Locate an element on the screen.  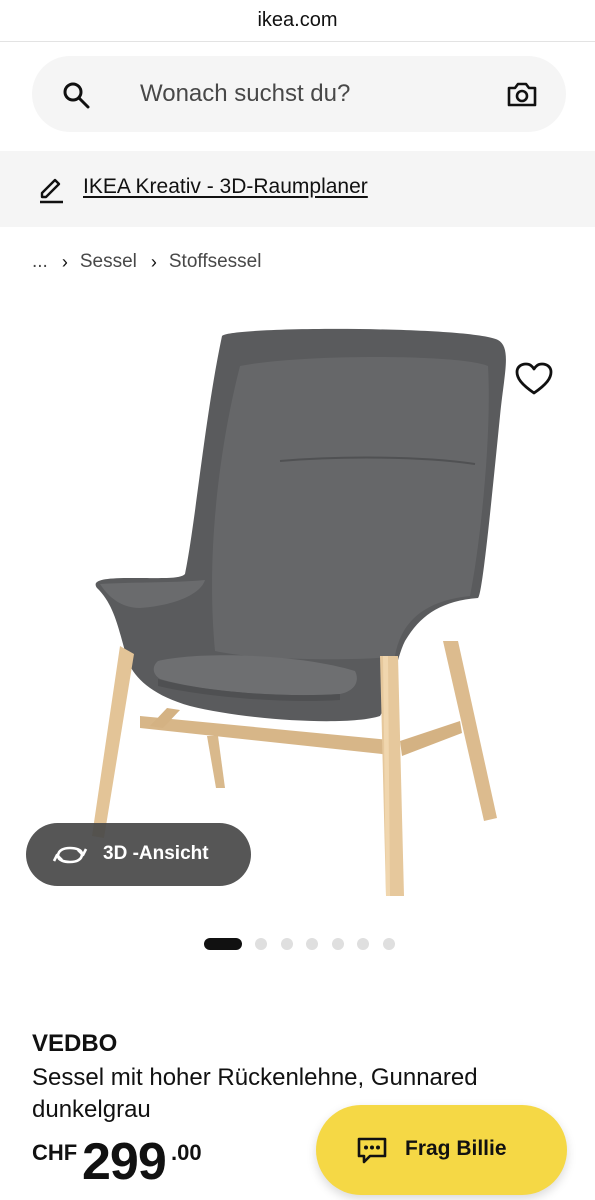
view-3d-button: 3D -Ansicht is located at coordinates (138, 854).